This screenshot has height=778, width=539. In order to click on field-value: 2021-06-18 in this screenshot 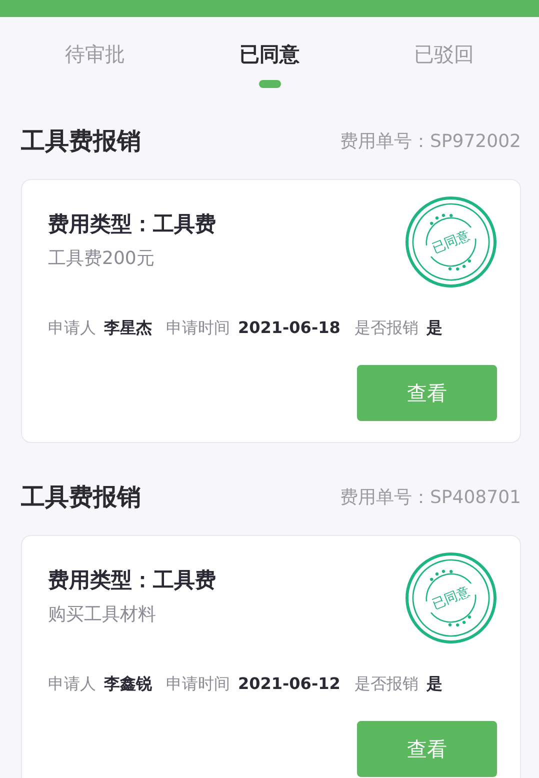, I will do `click(289, 327)`.